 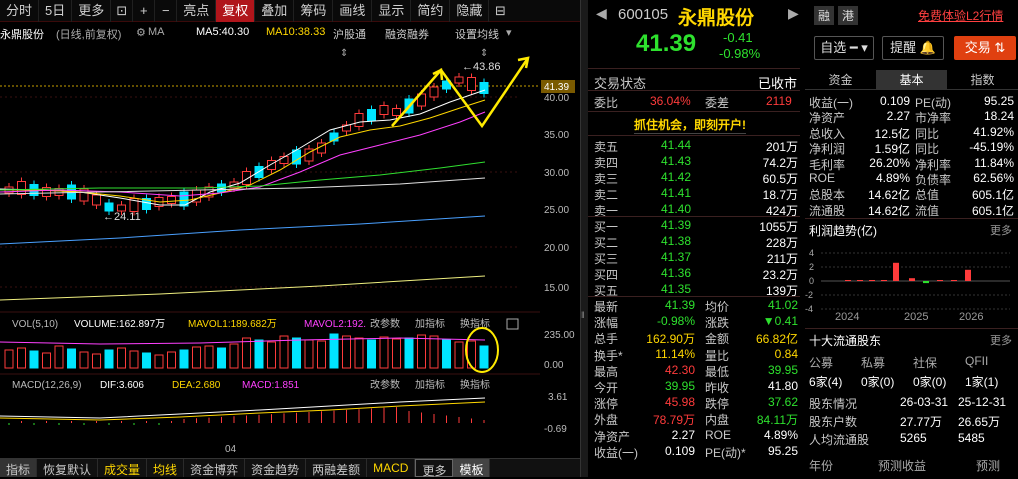 I want to click on tab-draw: 画线, so click(x=353, y=11).